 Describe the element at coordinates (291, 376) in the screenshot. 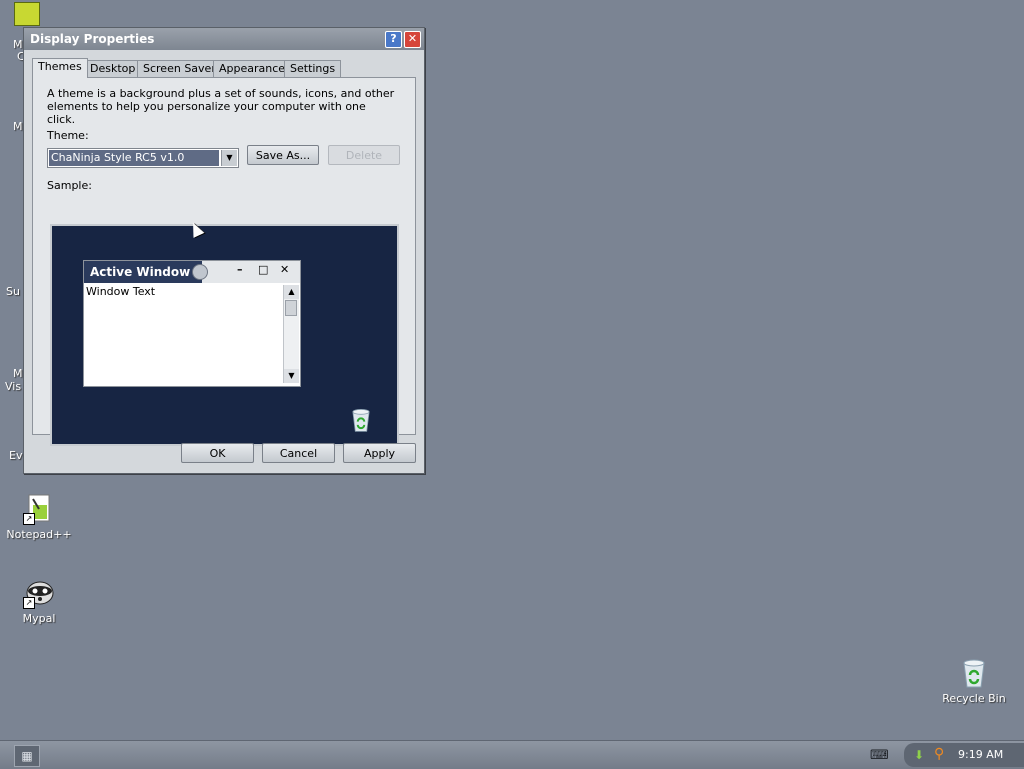

I see `scroll-down-icon: ▼` at that location.